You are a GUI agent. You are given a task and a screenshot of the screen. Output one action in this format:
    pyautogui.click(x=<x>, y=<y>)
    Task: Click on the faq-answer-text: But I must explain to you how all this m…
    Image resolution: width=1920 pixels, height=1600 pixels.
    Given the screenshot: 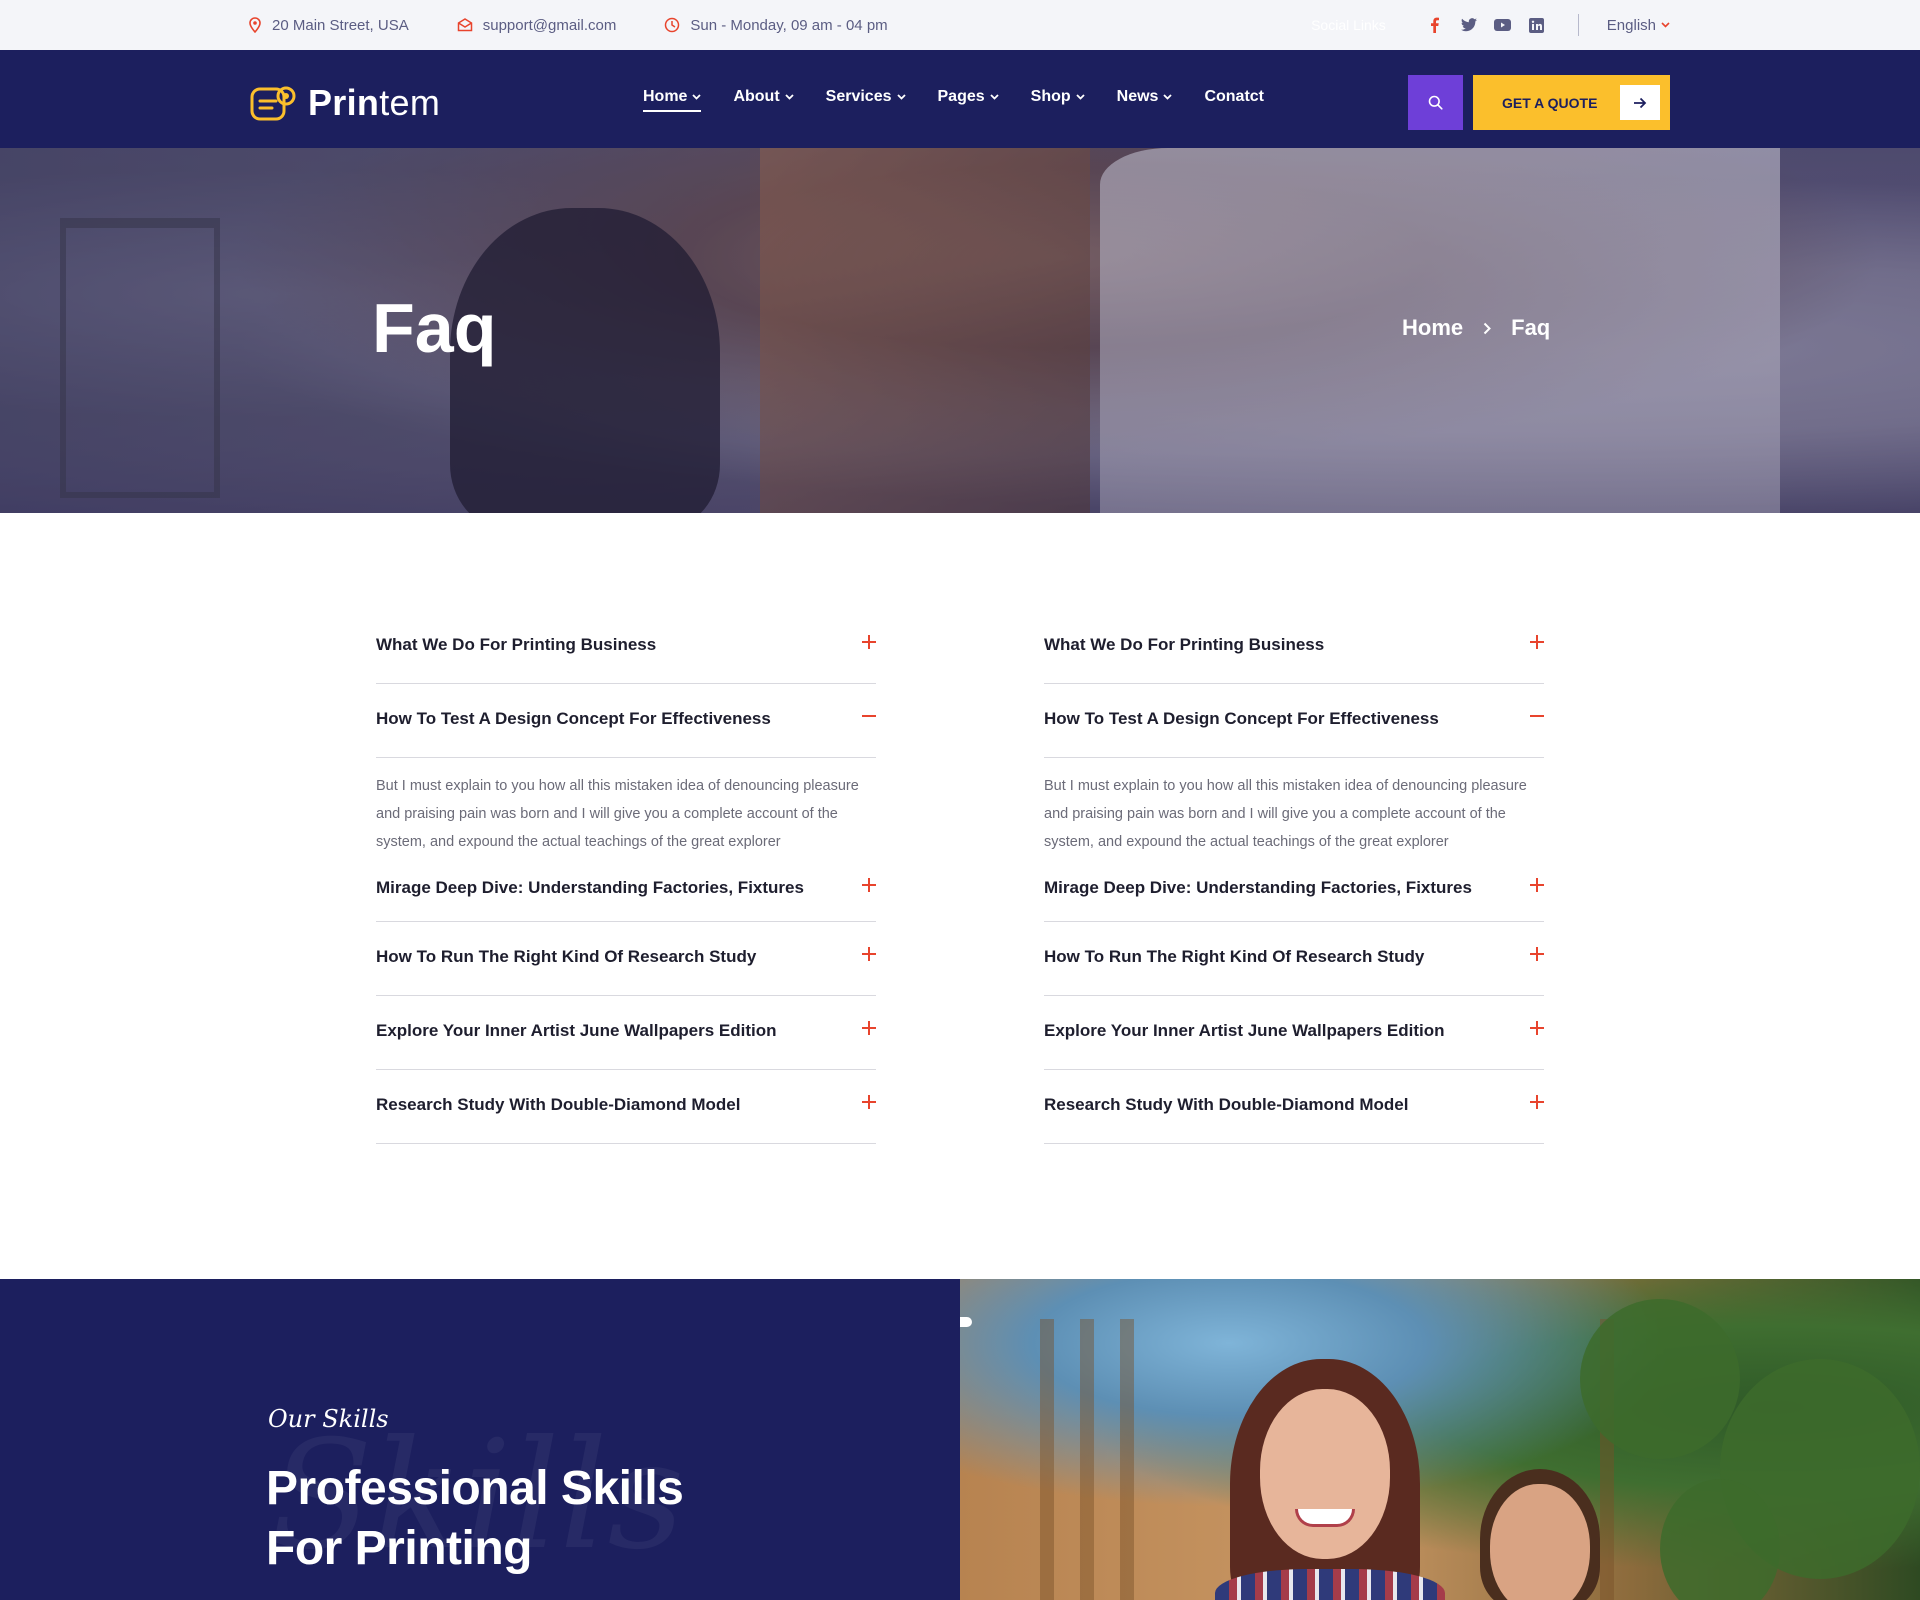 What is the action you would take?
    pyautogui.click(x=617, y=814)
    